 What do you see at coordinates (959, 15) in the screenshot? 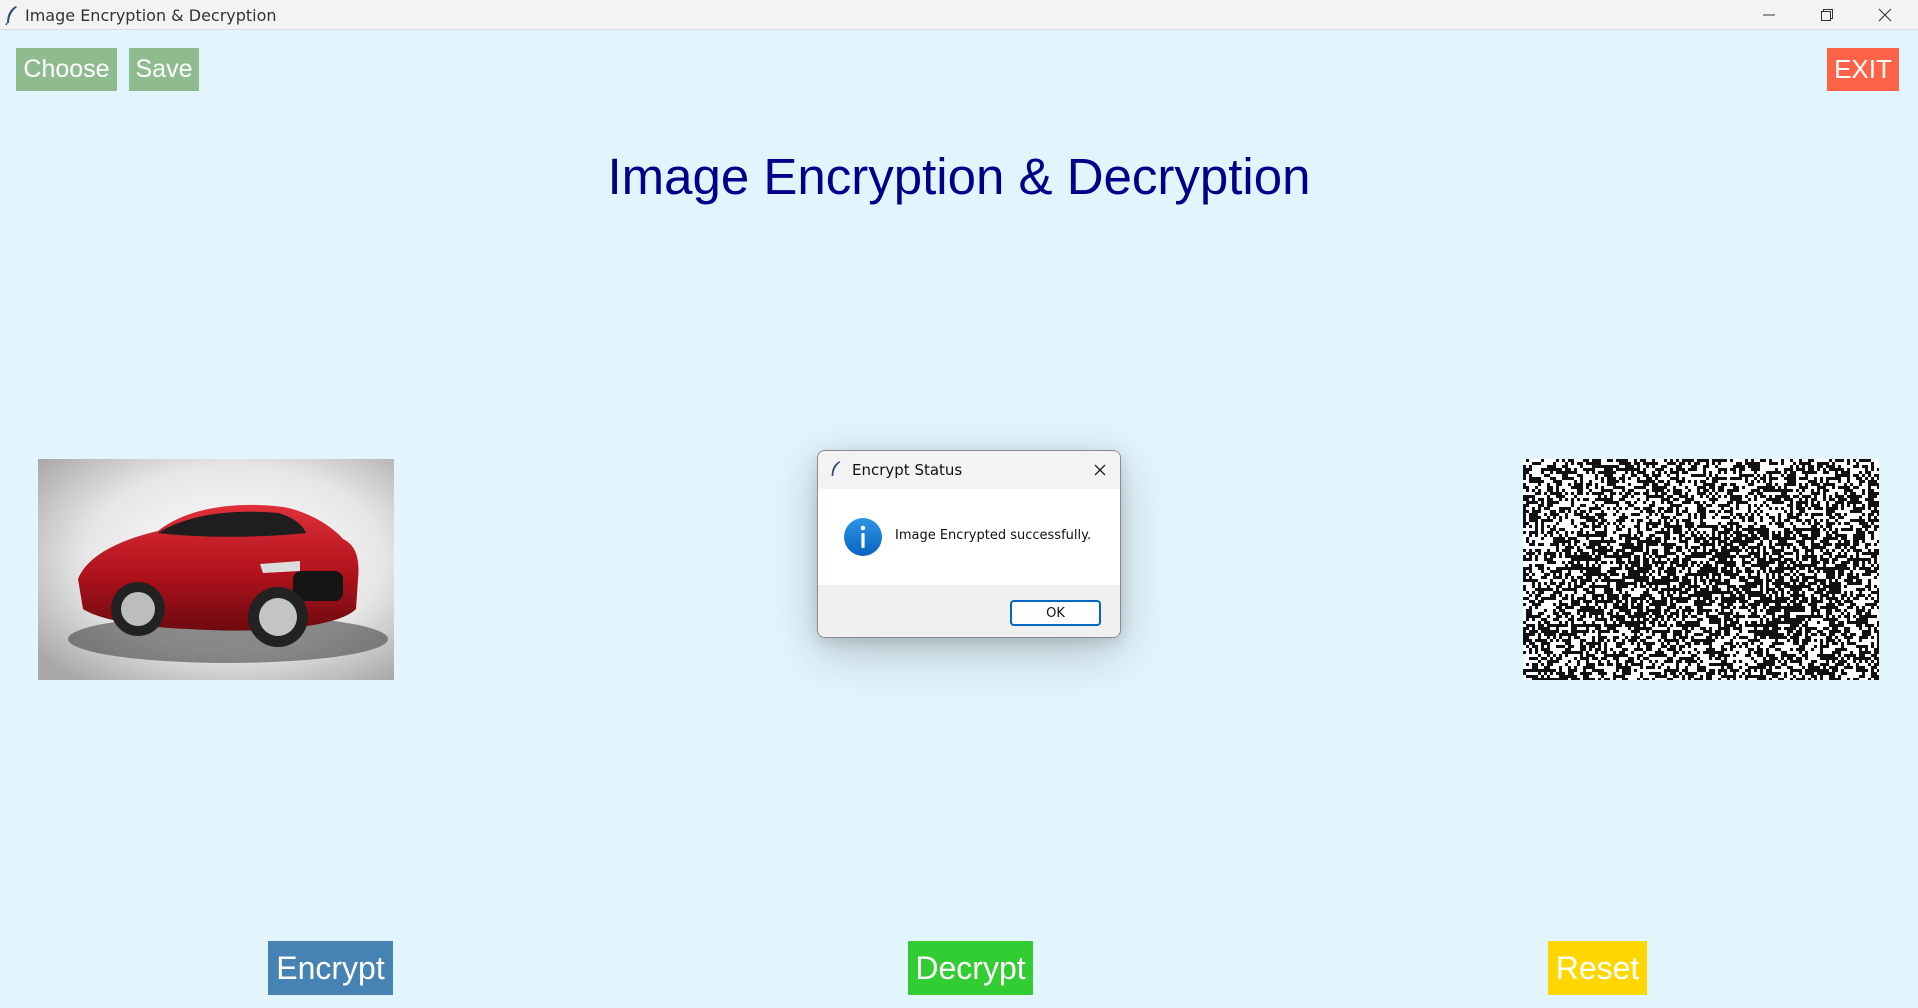
I see `window-titlebar: Image Encryption & Decryption` at bounding box center [959, 15].